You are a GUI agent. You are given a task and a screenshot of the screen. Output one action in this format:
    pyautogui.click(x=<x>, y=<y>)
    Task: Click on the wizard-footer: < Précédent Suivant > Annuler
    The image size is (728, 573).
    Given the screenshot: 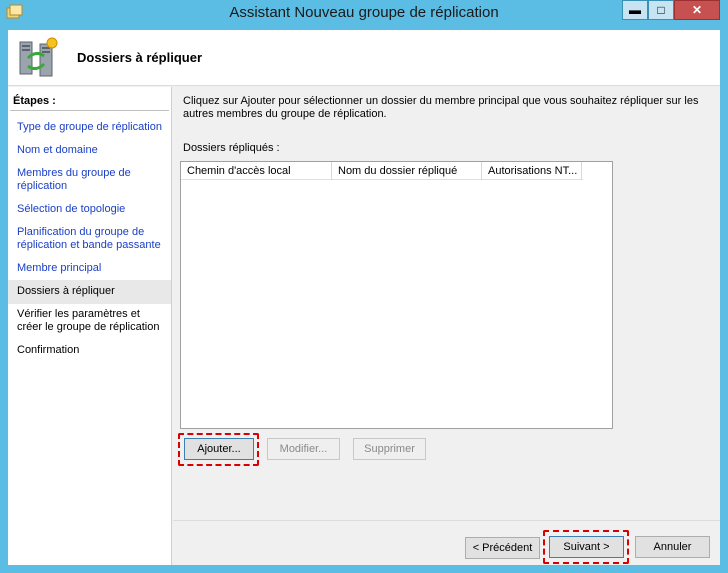 What is the action you would take?
    pyautogui.click(x=446, y=542)
    